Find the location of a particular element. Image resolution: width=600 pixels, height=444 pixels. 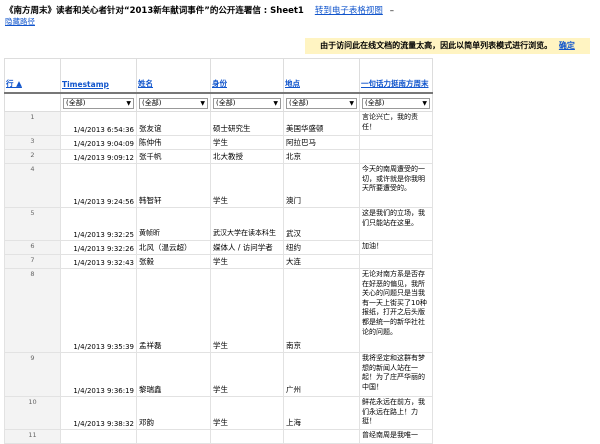

notice-confirm-link: 确定 is located at coordinates (567, 45).